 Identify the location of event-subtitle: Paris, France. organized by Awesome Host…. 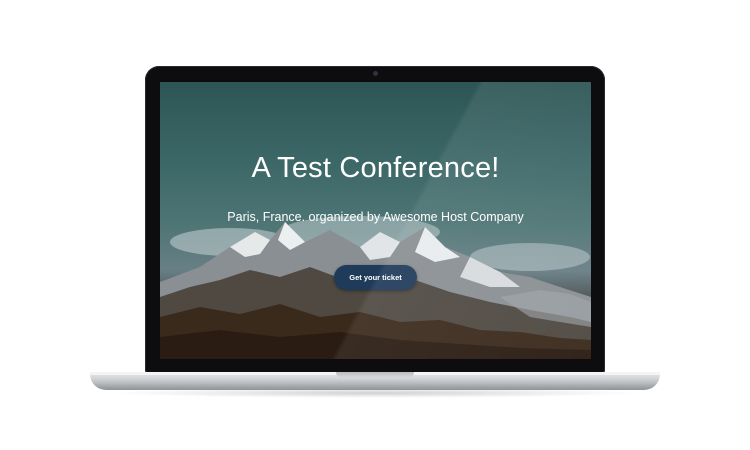
(375, 217).